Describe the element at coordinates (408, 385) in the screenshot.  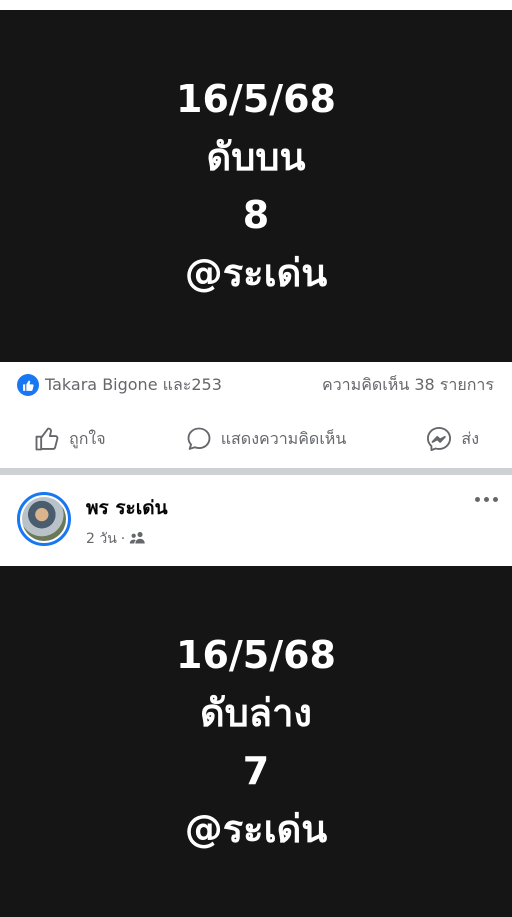
I see `comment-count: ความคิดเห็น 38 รายการ` at that location.